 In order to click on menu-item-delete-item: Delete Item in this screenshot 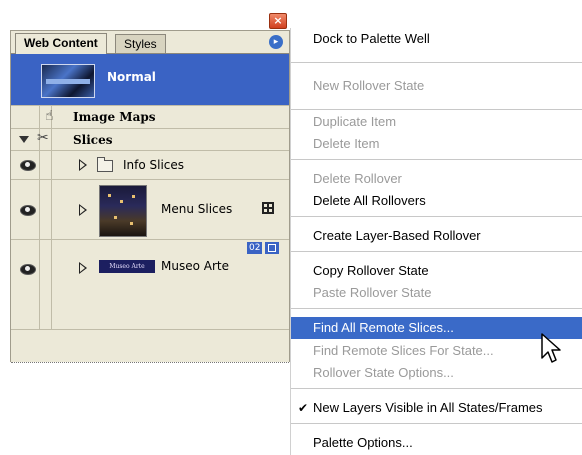, I will do `click(436, 144)`.